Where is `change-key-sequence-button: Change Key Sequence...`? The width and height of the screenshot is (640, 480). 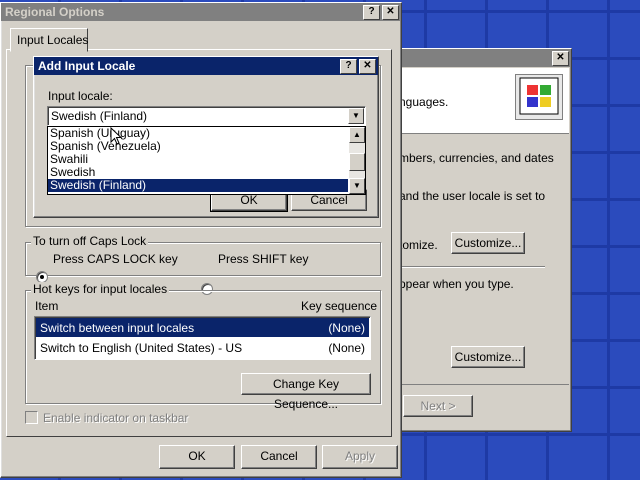
change-key-sequence-button: Change Key Sequence... is located at coordinates (306, 392).